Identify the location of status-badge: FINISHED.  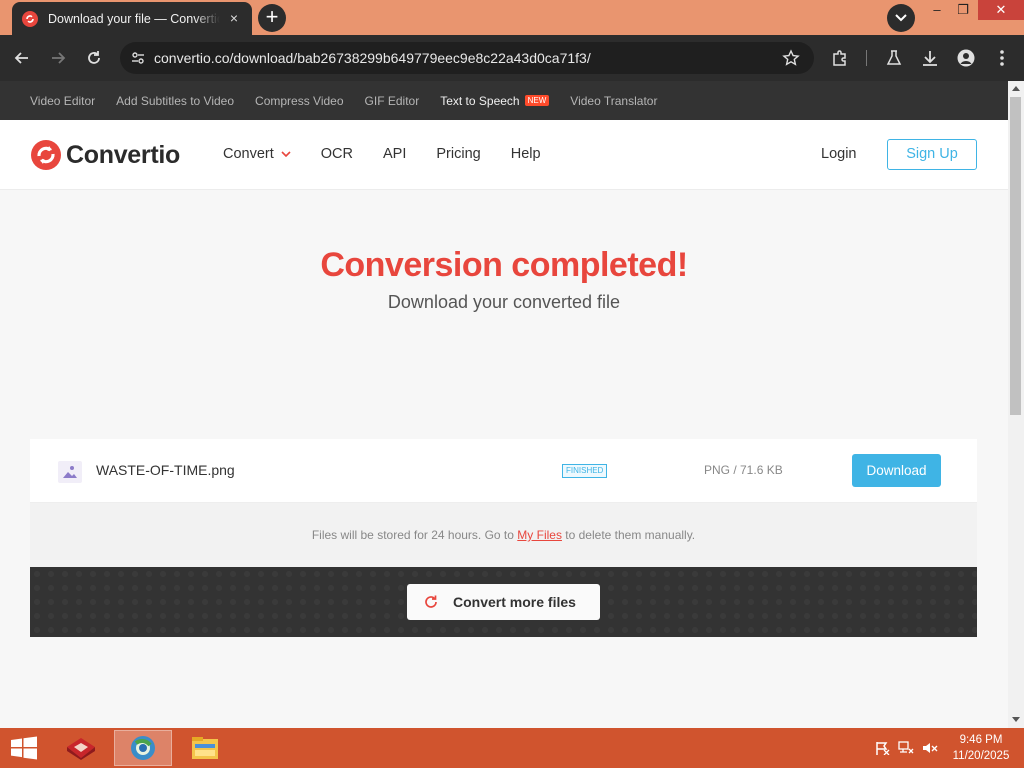
(585, 471).